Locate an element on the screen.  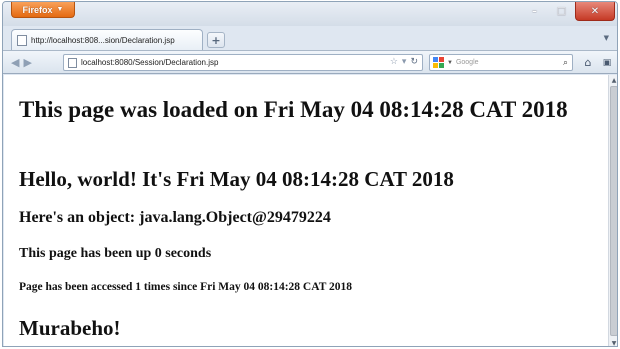
site-identity-icon is located at coordinates (72, 62).